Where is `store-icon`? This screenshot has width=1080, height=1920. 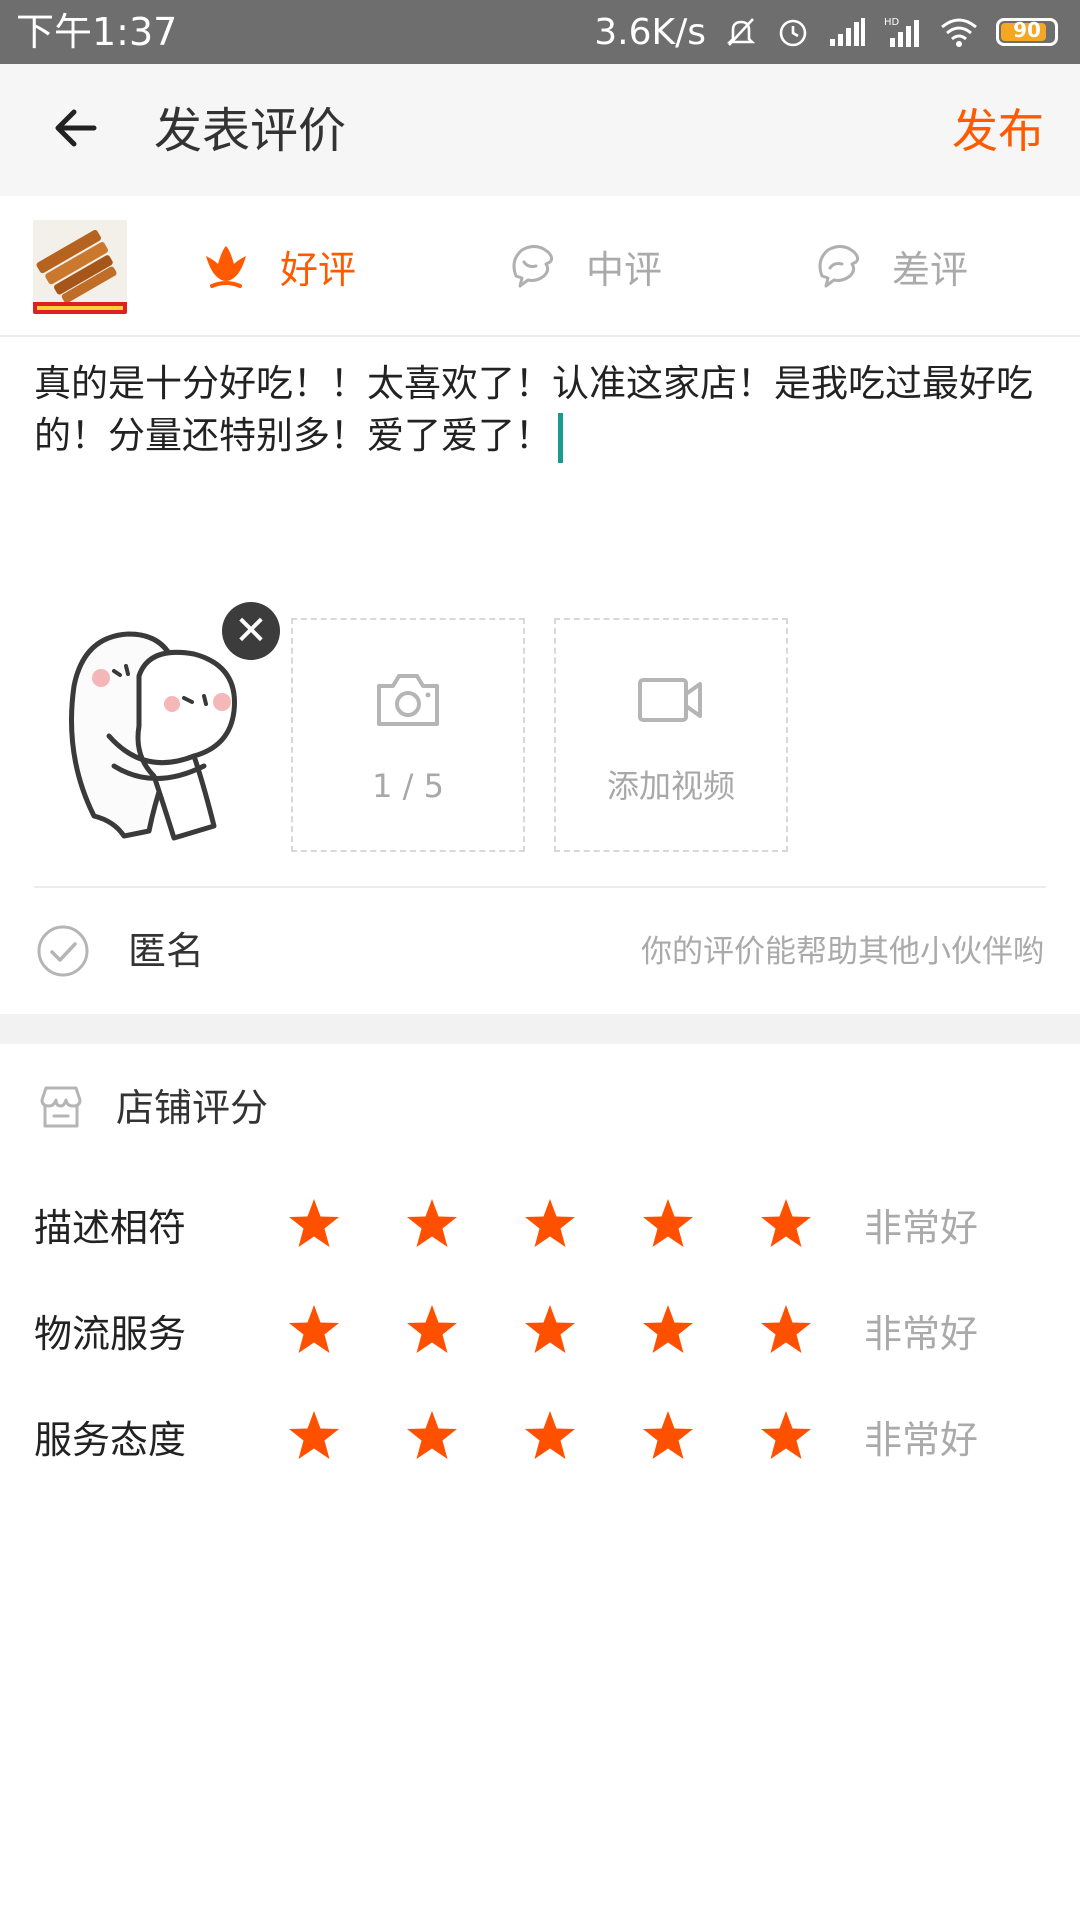 store-icon is located at coordinates (61, 1107).